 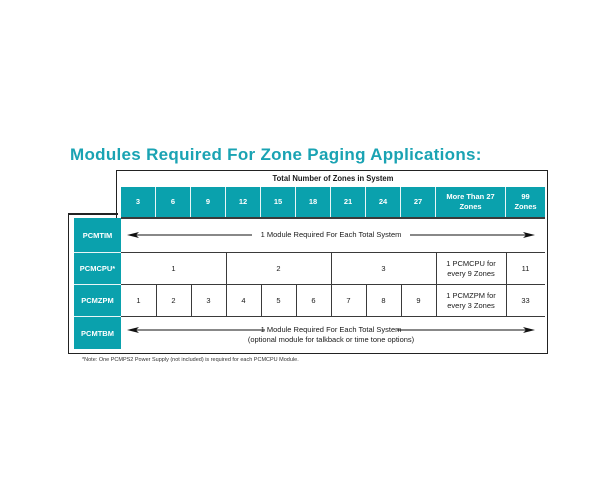 What do you see at coordinates (471, 268) in the screenshot?
I see `table-cell: 1 PCMCPU for every 9 Zones` at bounding box center [471, 268].